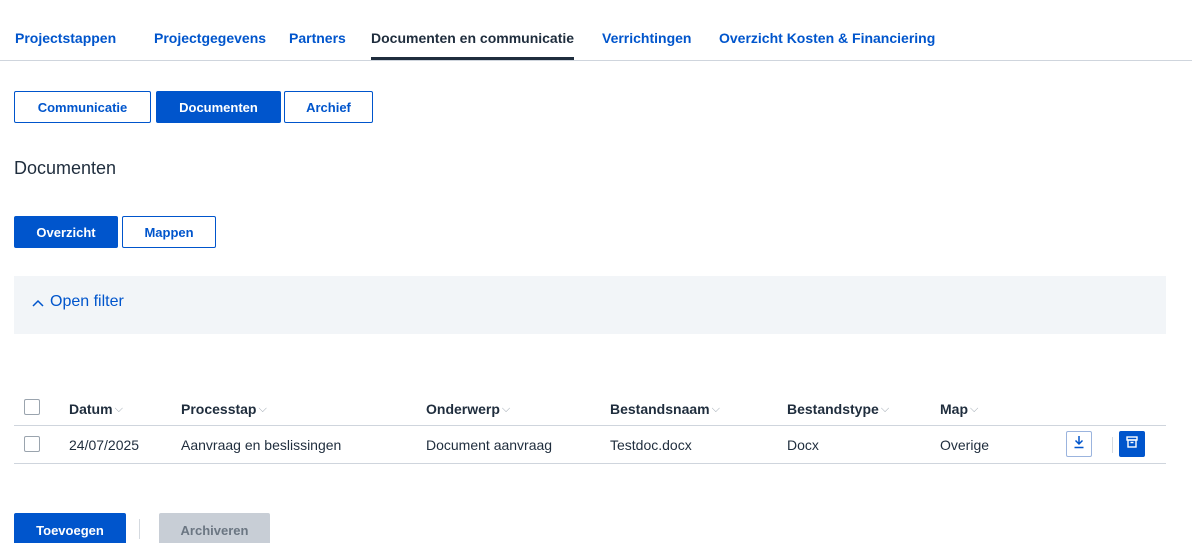  What do you see at coordinates (651, 445) in the screenshot?
I see `cell-bestandsnaam: Testdoc.docx` at bounding box center [651, 445].